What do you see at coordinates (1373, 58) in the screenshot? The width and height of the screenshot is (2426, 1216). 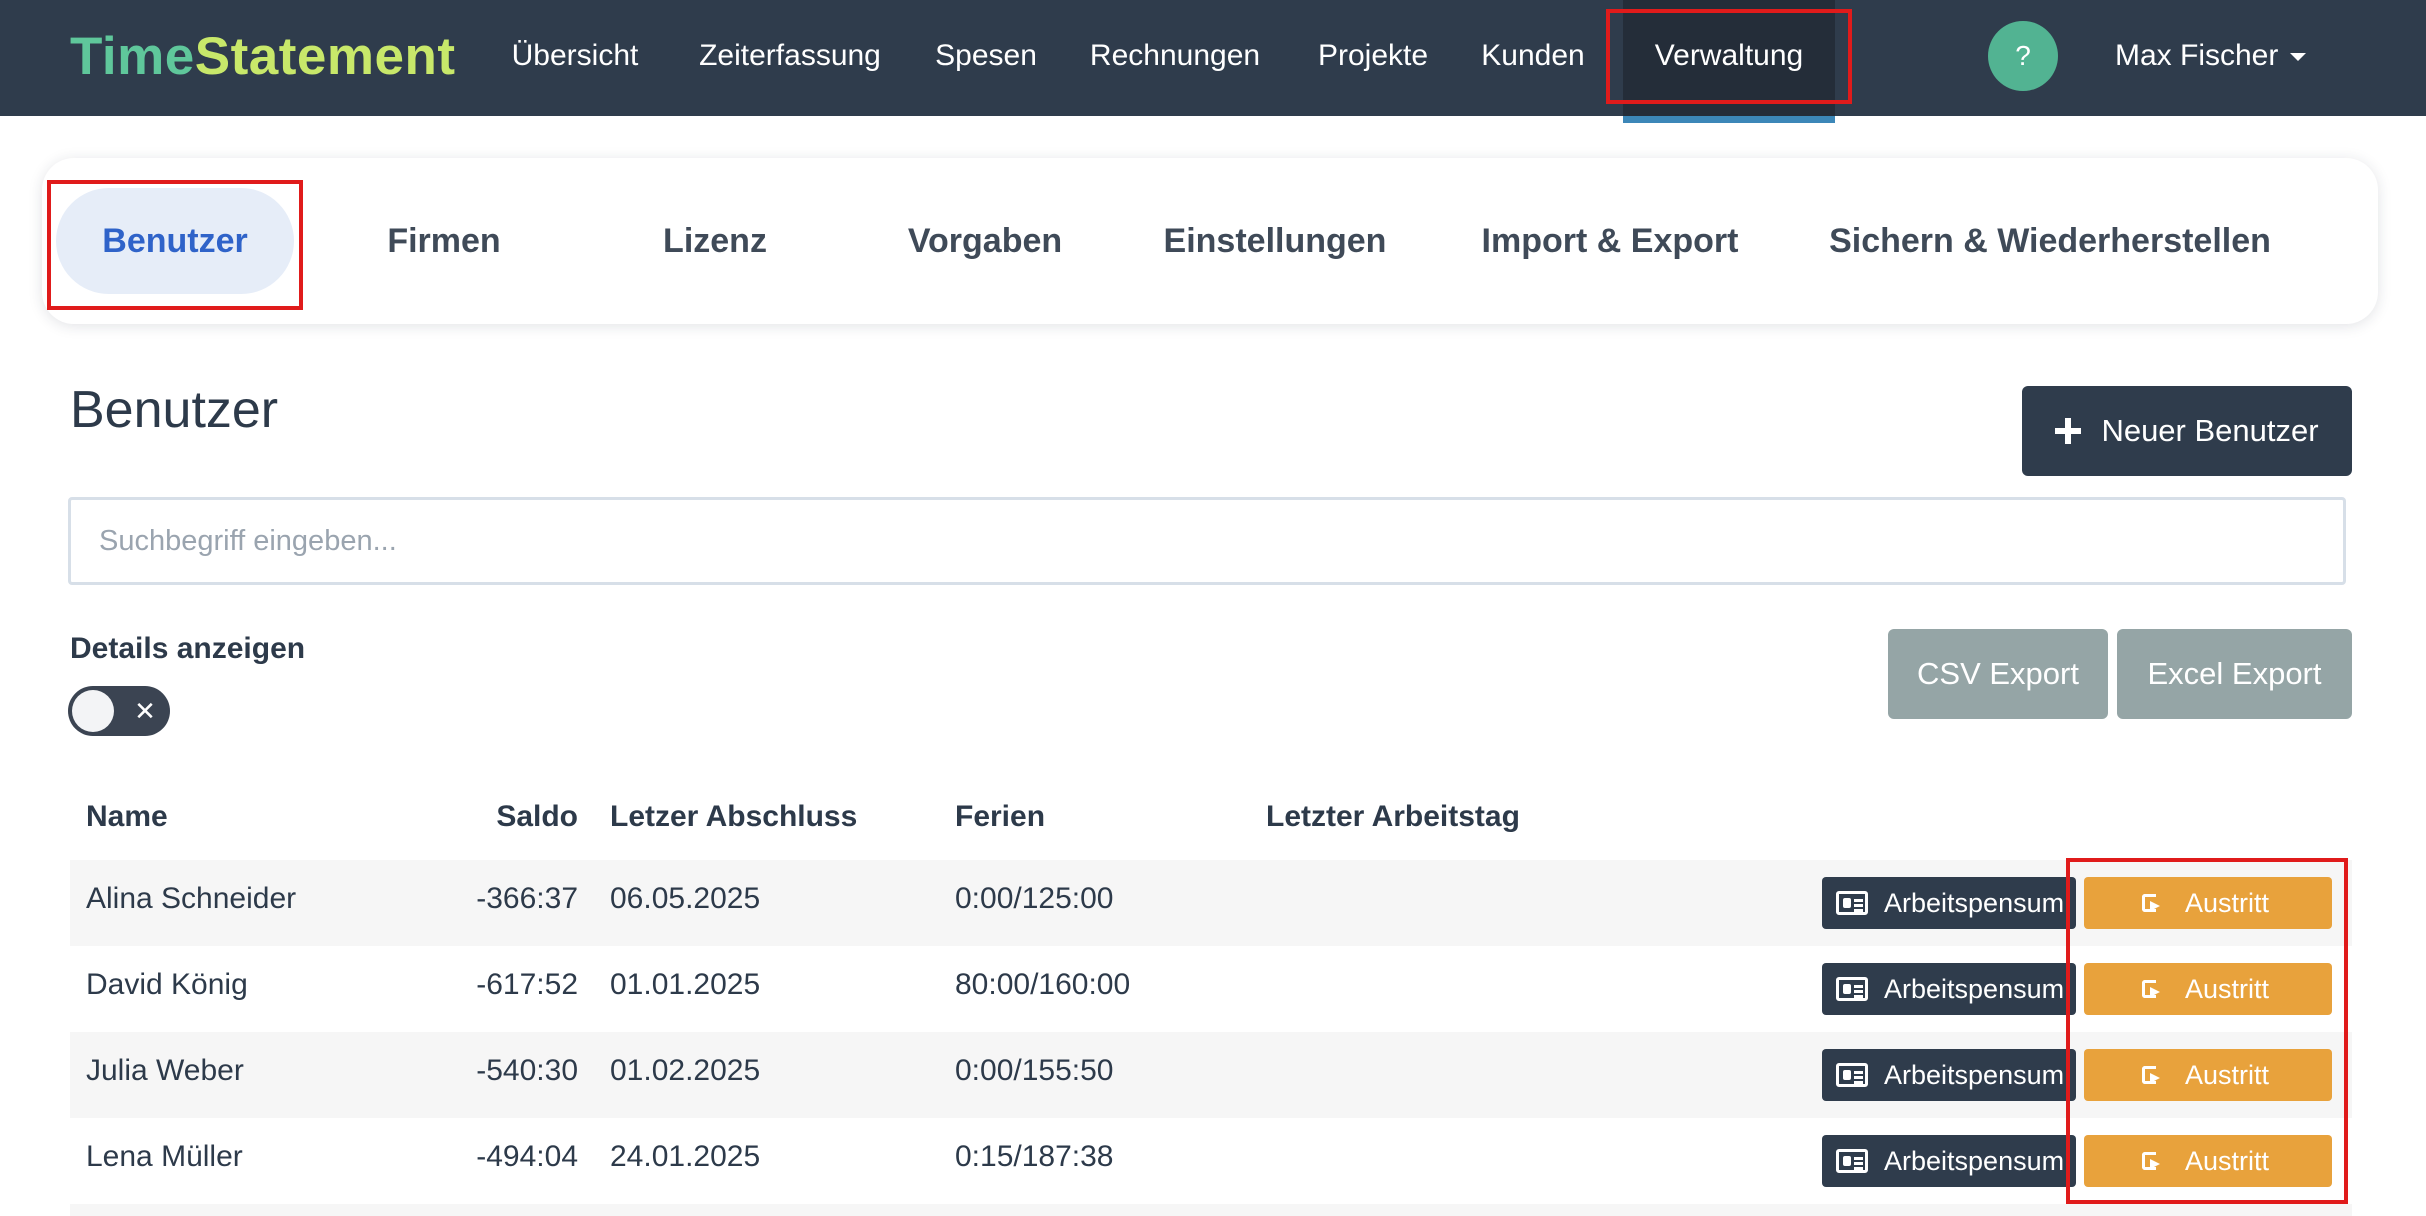 I see `nav-item-projekte: Projekte` at bounding box center [1373, 58].